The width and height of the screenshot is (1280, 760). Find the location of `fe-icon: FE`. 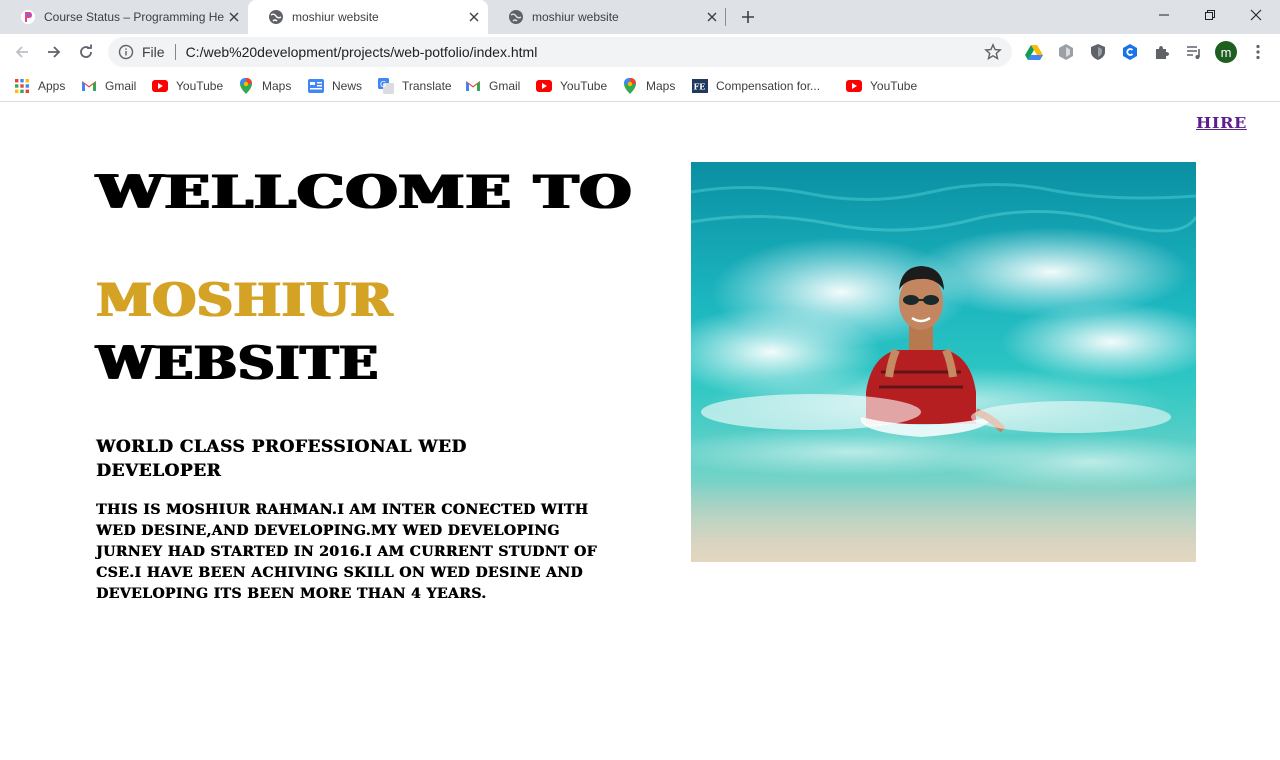

fe-icon: FE is located at coordinates (700, 86).